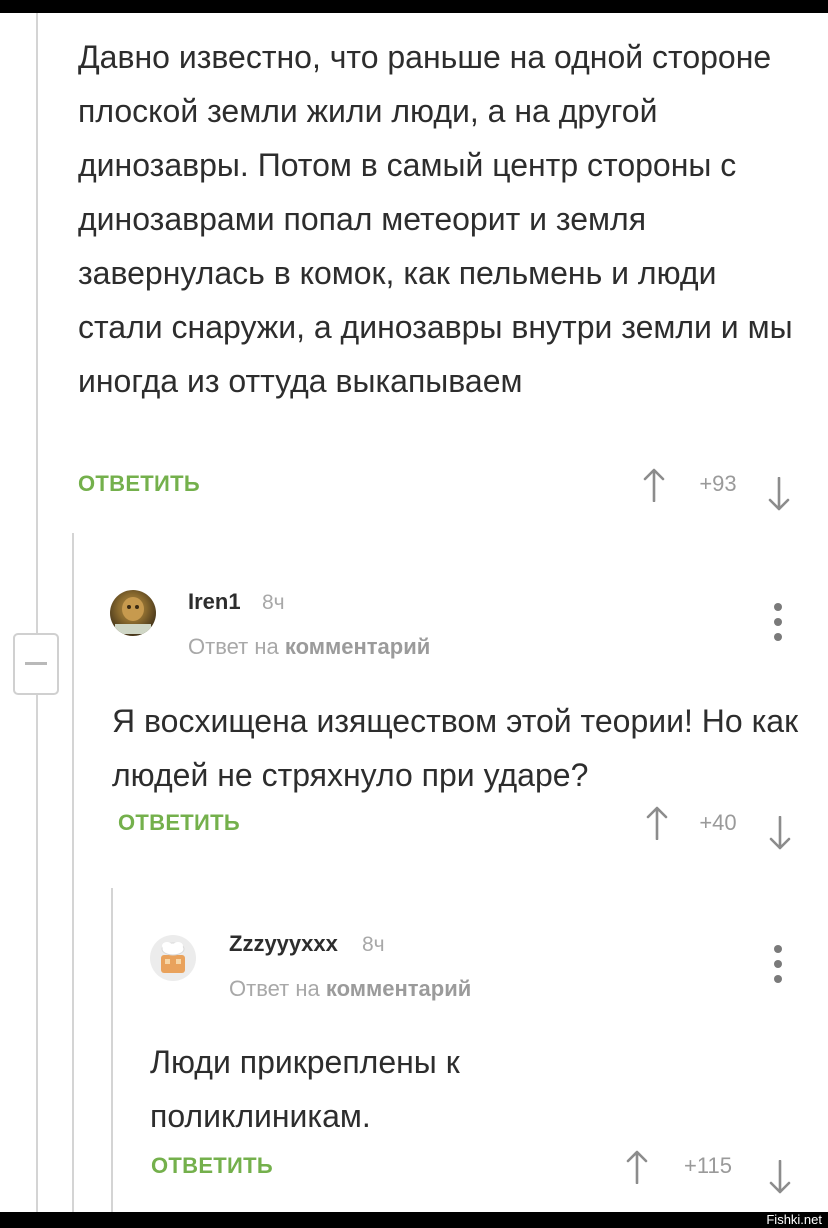 The height and width of the screenshot is (1228, 828). What do you see at coordinates (373, 944) in the screenshot?
I see `time-zzz: 8ч` at bounding box center [373, 944].